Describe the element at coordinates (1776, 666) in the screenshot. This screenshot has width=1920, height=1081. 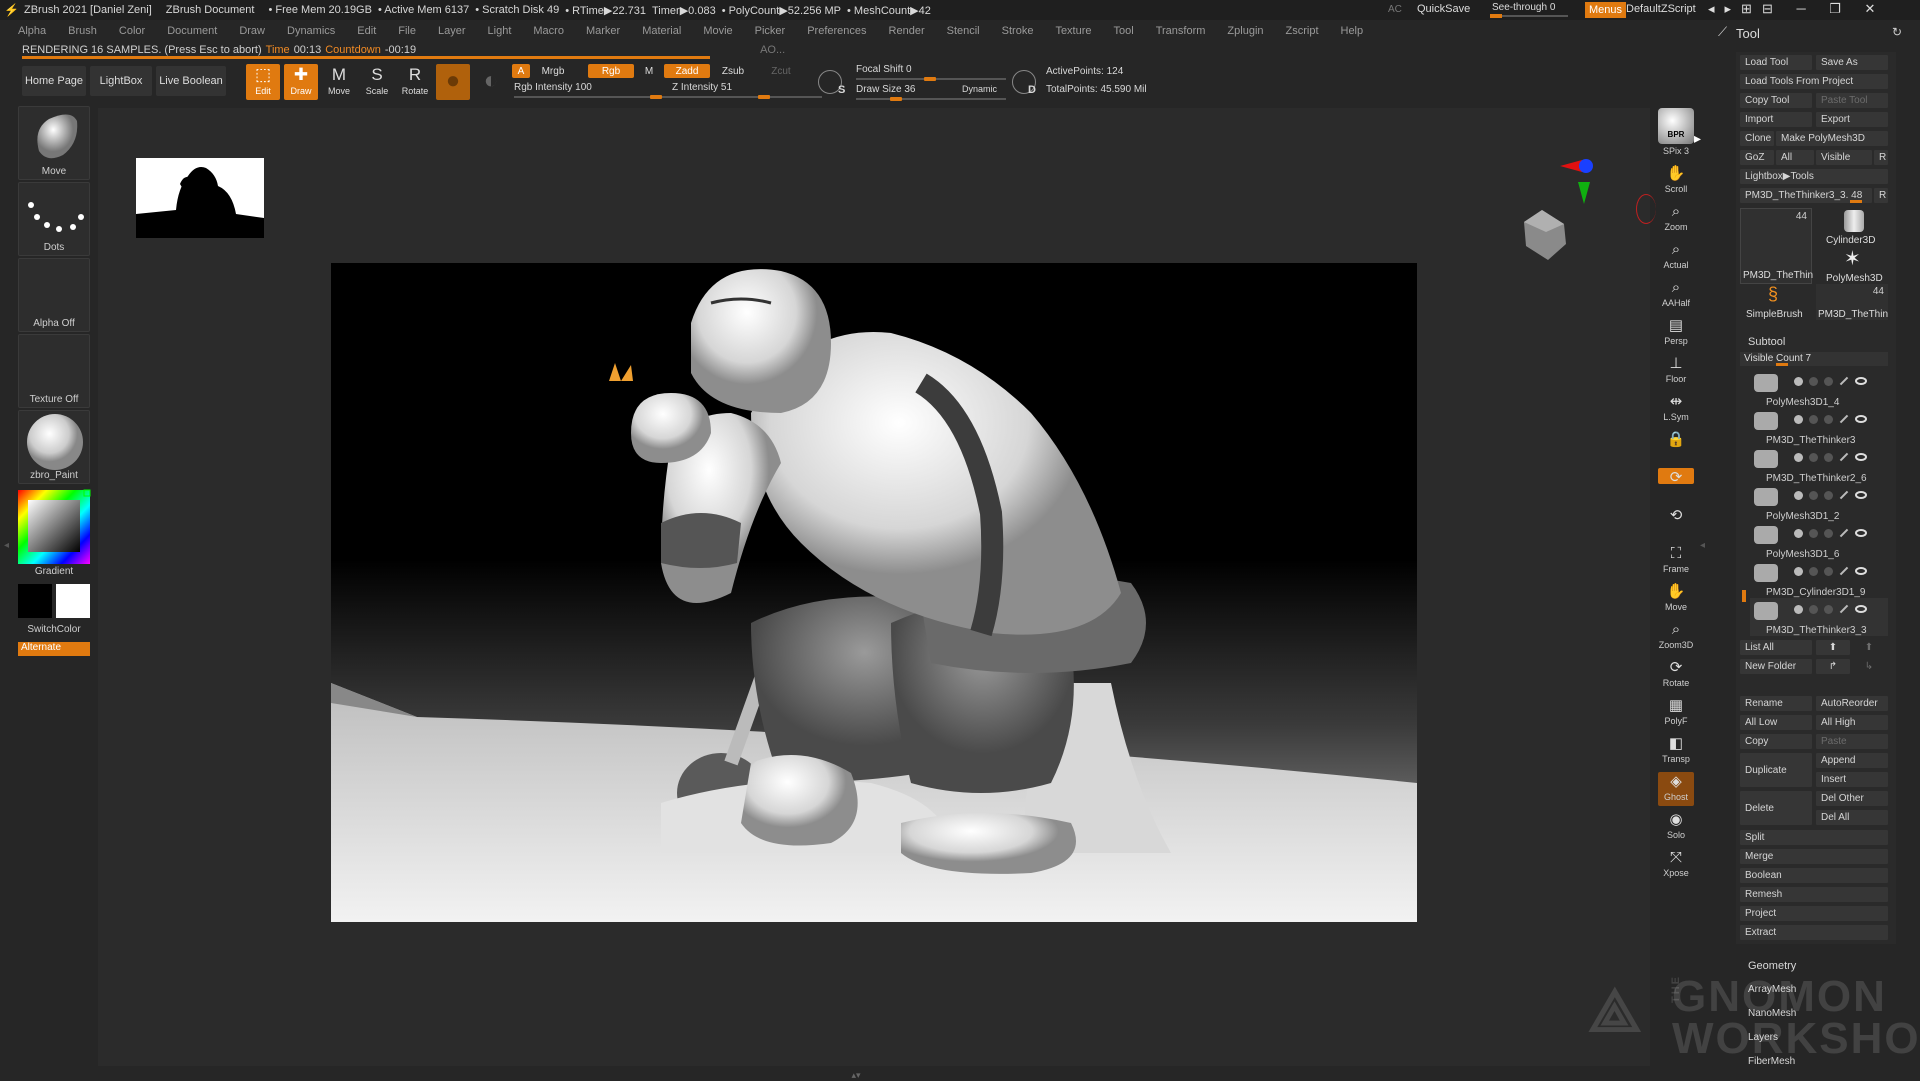
I see `new-folder-button: New Folder` at that location.